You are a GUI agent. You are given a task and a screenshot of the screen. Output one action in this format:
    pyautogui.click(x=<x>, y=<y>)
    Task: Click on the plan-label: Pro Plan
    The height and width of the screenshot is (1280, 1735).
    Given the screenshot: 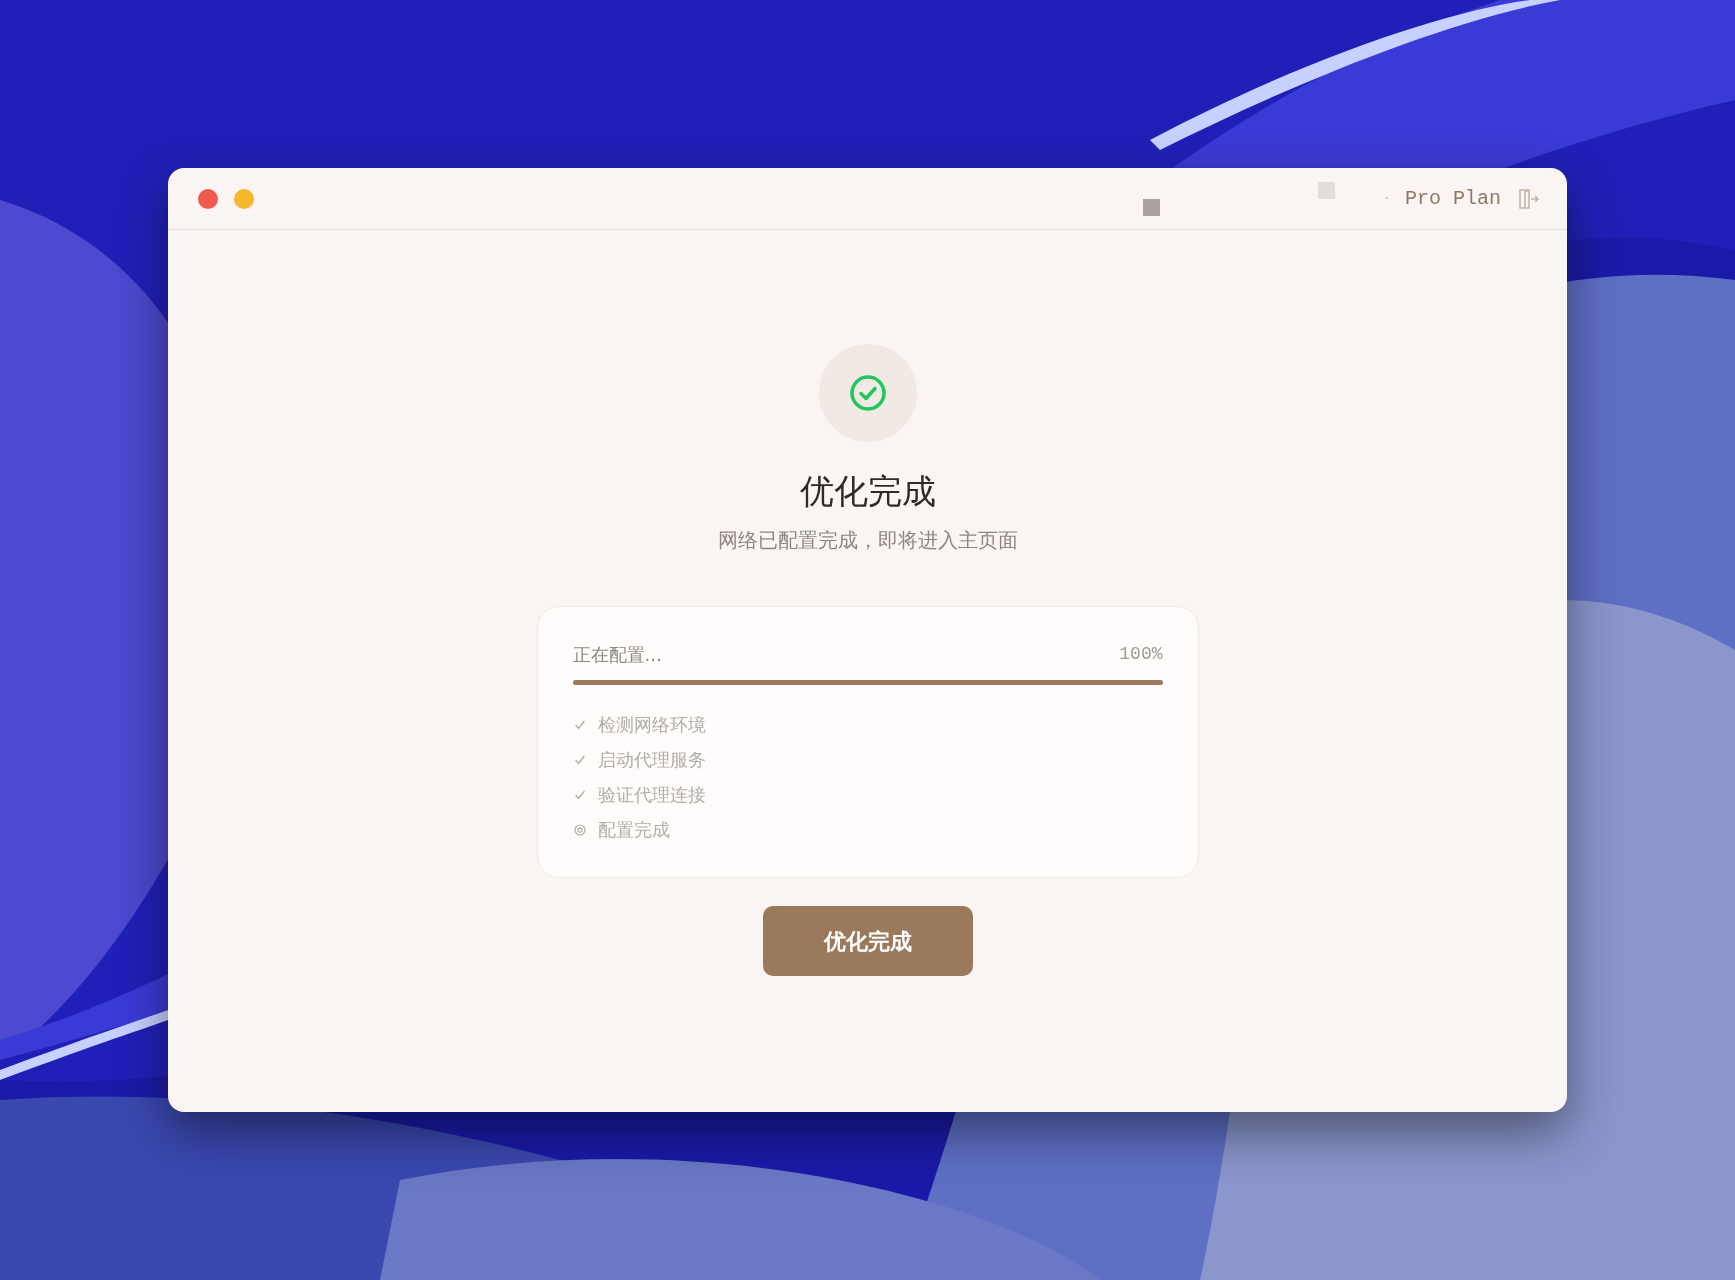 What is the action you would take?
    pyautogui.click(x=1453, y=198)
    